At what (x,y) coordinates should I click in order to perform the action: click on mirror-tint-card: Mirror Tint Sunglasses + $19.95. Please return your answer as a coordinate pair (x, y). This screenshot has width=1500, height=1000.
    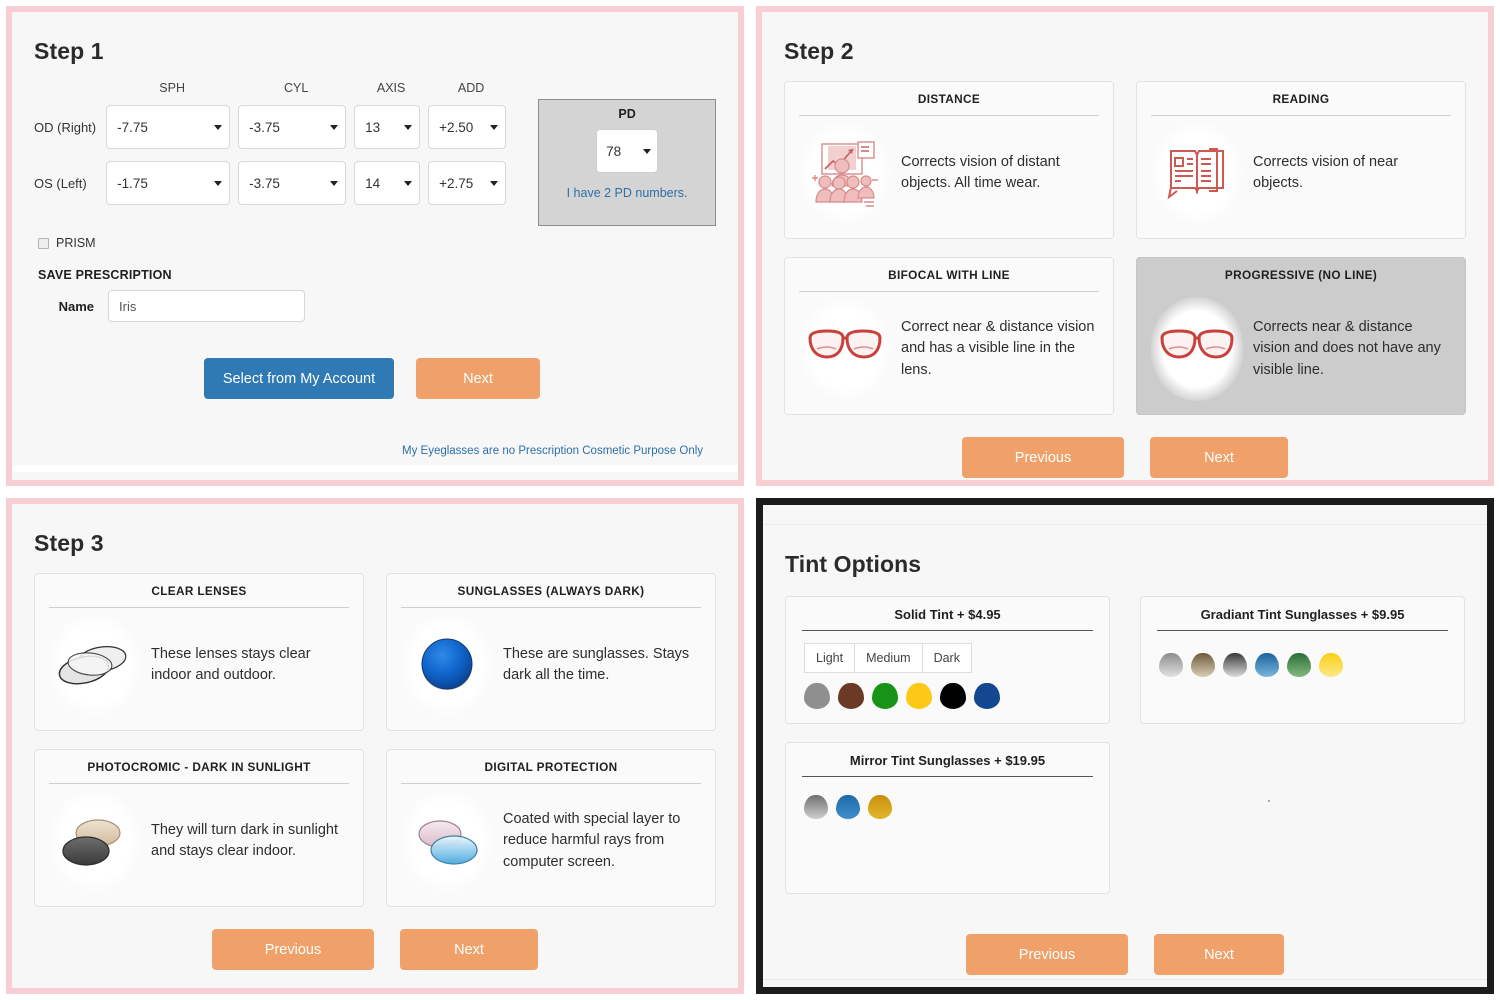
    Looking at the image, I should click on (947, 818).